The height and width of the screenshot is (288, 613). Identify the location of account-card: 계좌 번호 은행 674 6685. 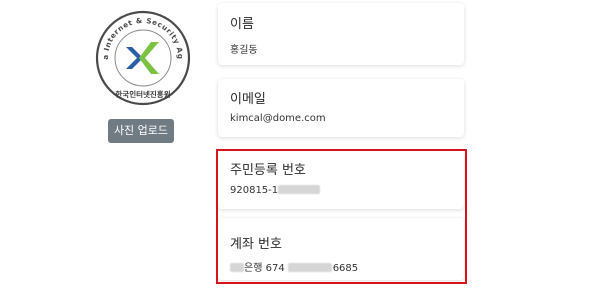
(341, 249).